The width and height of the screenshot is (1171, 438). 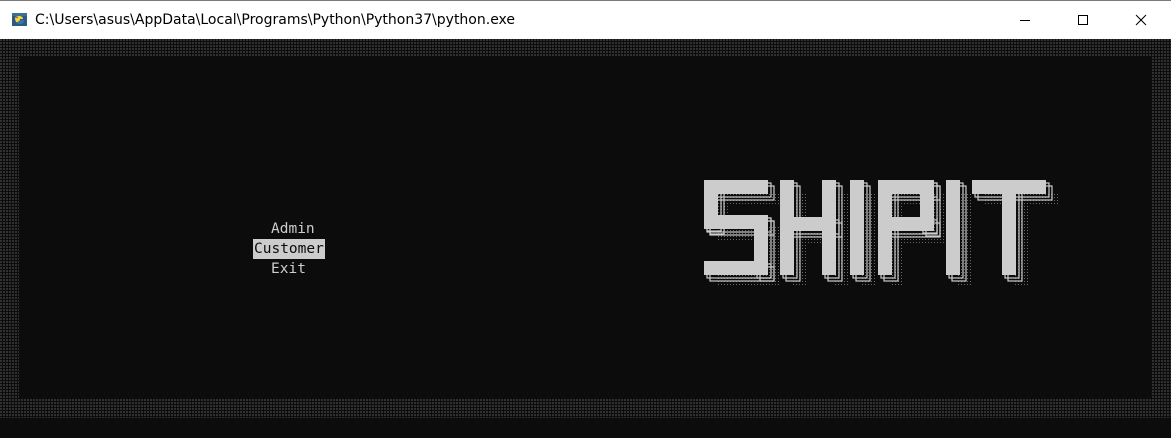 I want to click on maximize-button, so click(x=1083, y=20).